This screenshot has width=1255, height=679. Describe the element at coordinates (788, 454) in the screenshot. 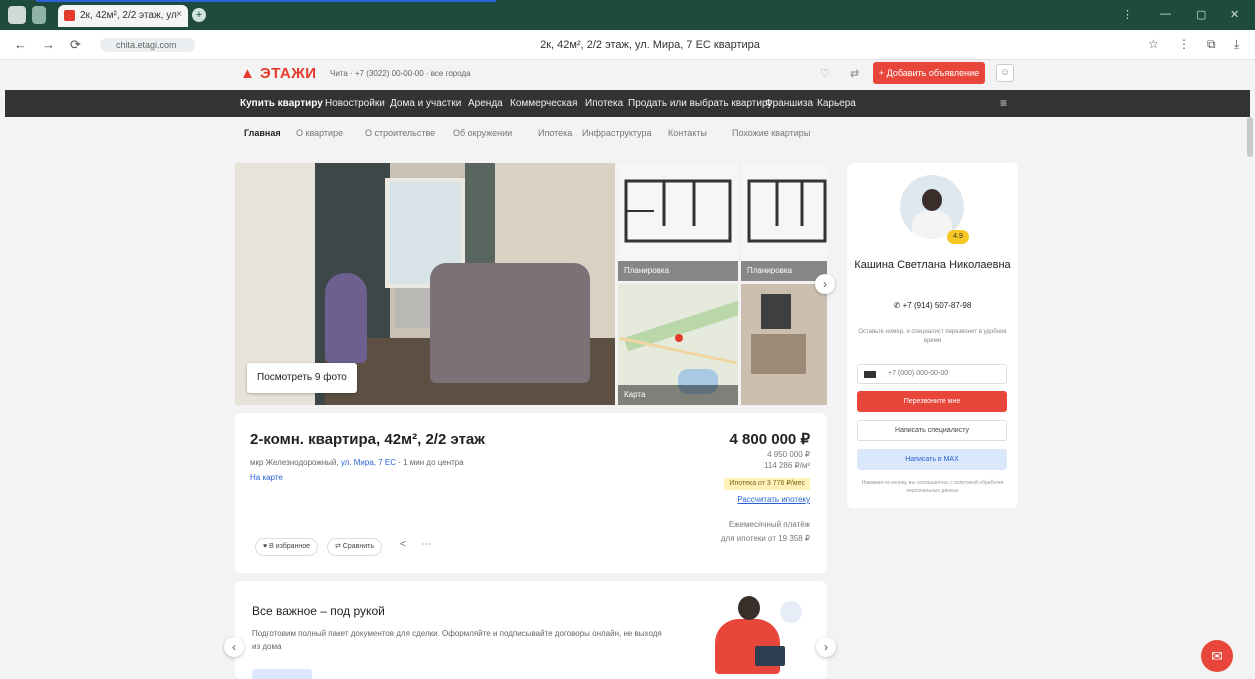

I see `old-price: 4 950 000 ₽` at that location.